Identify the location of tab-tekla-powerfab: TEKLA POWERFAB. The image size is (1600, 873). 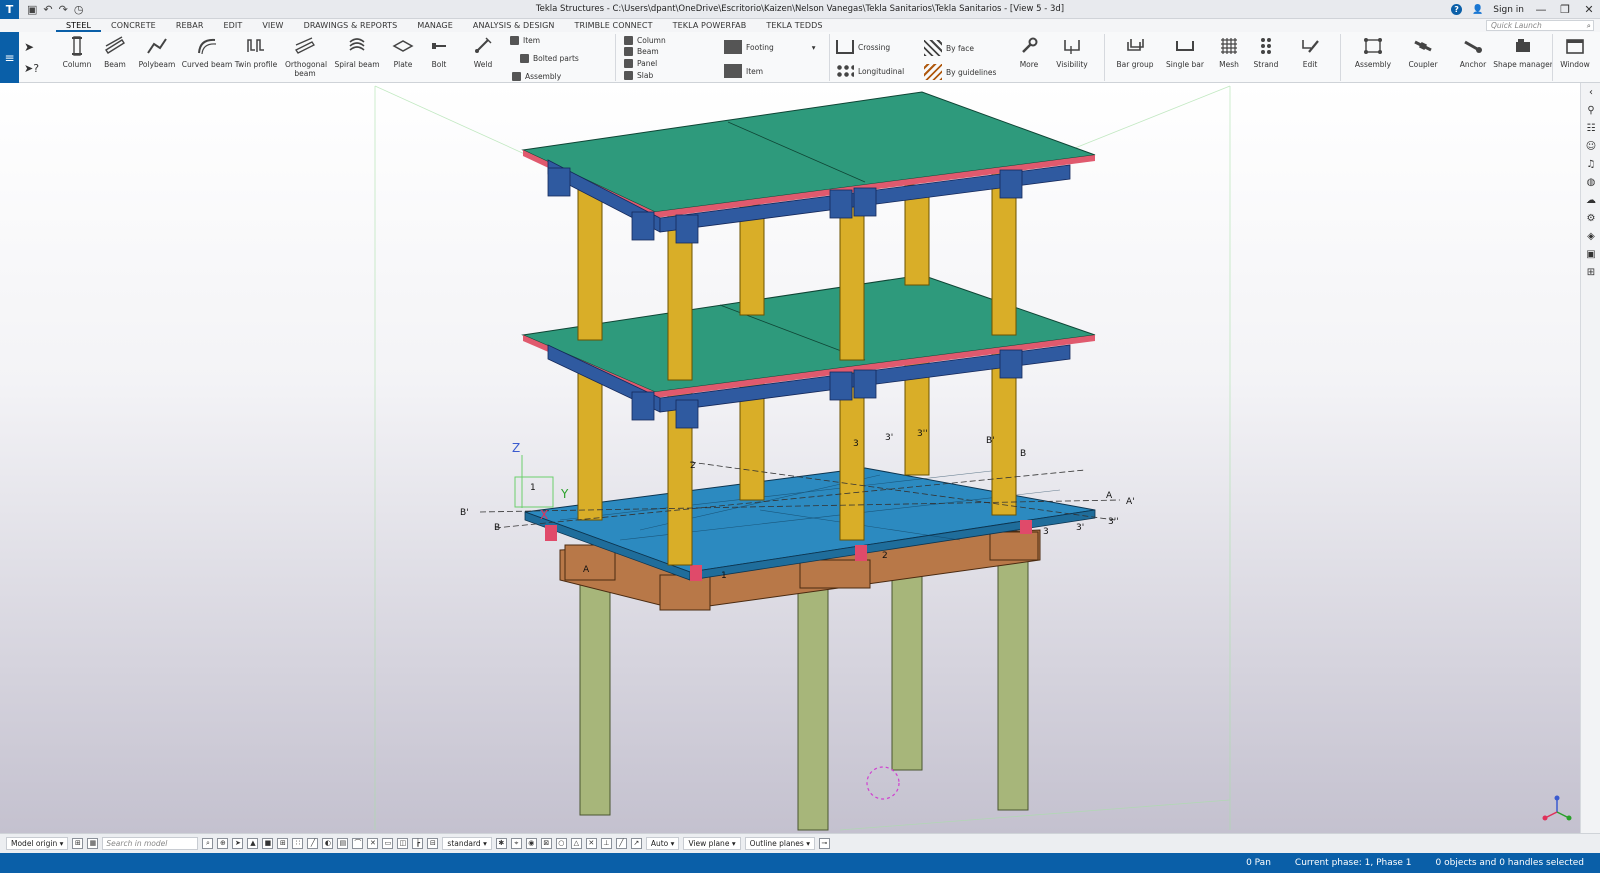
(710, 25).